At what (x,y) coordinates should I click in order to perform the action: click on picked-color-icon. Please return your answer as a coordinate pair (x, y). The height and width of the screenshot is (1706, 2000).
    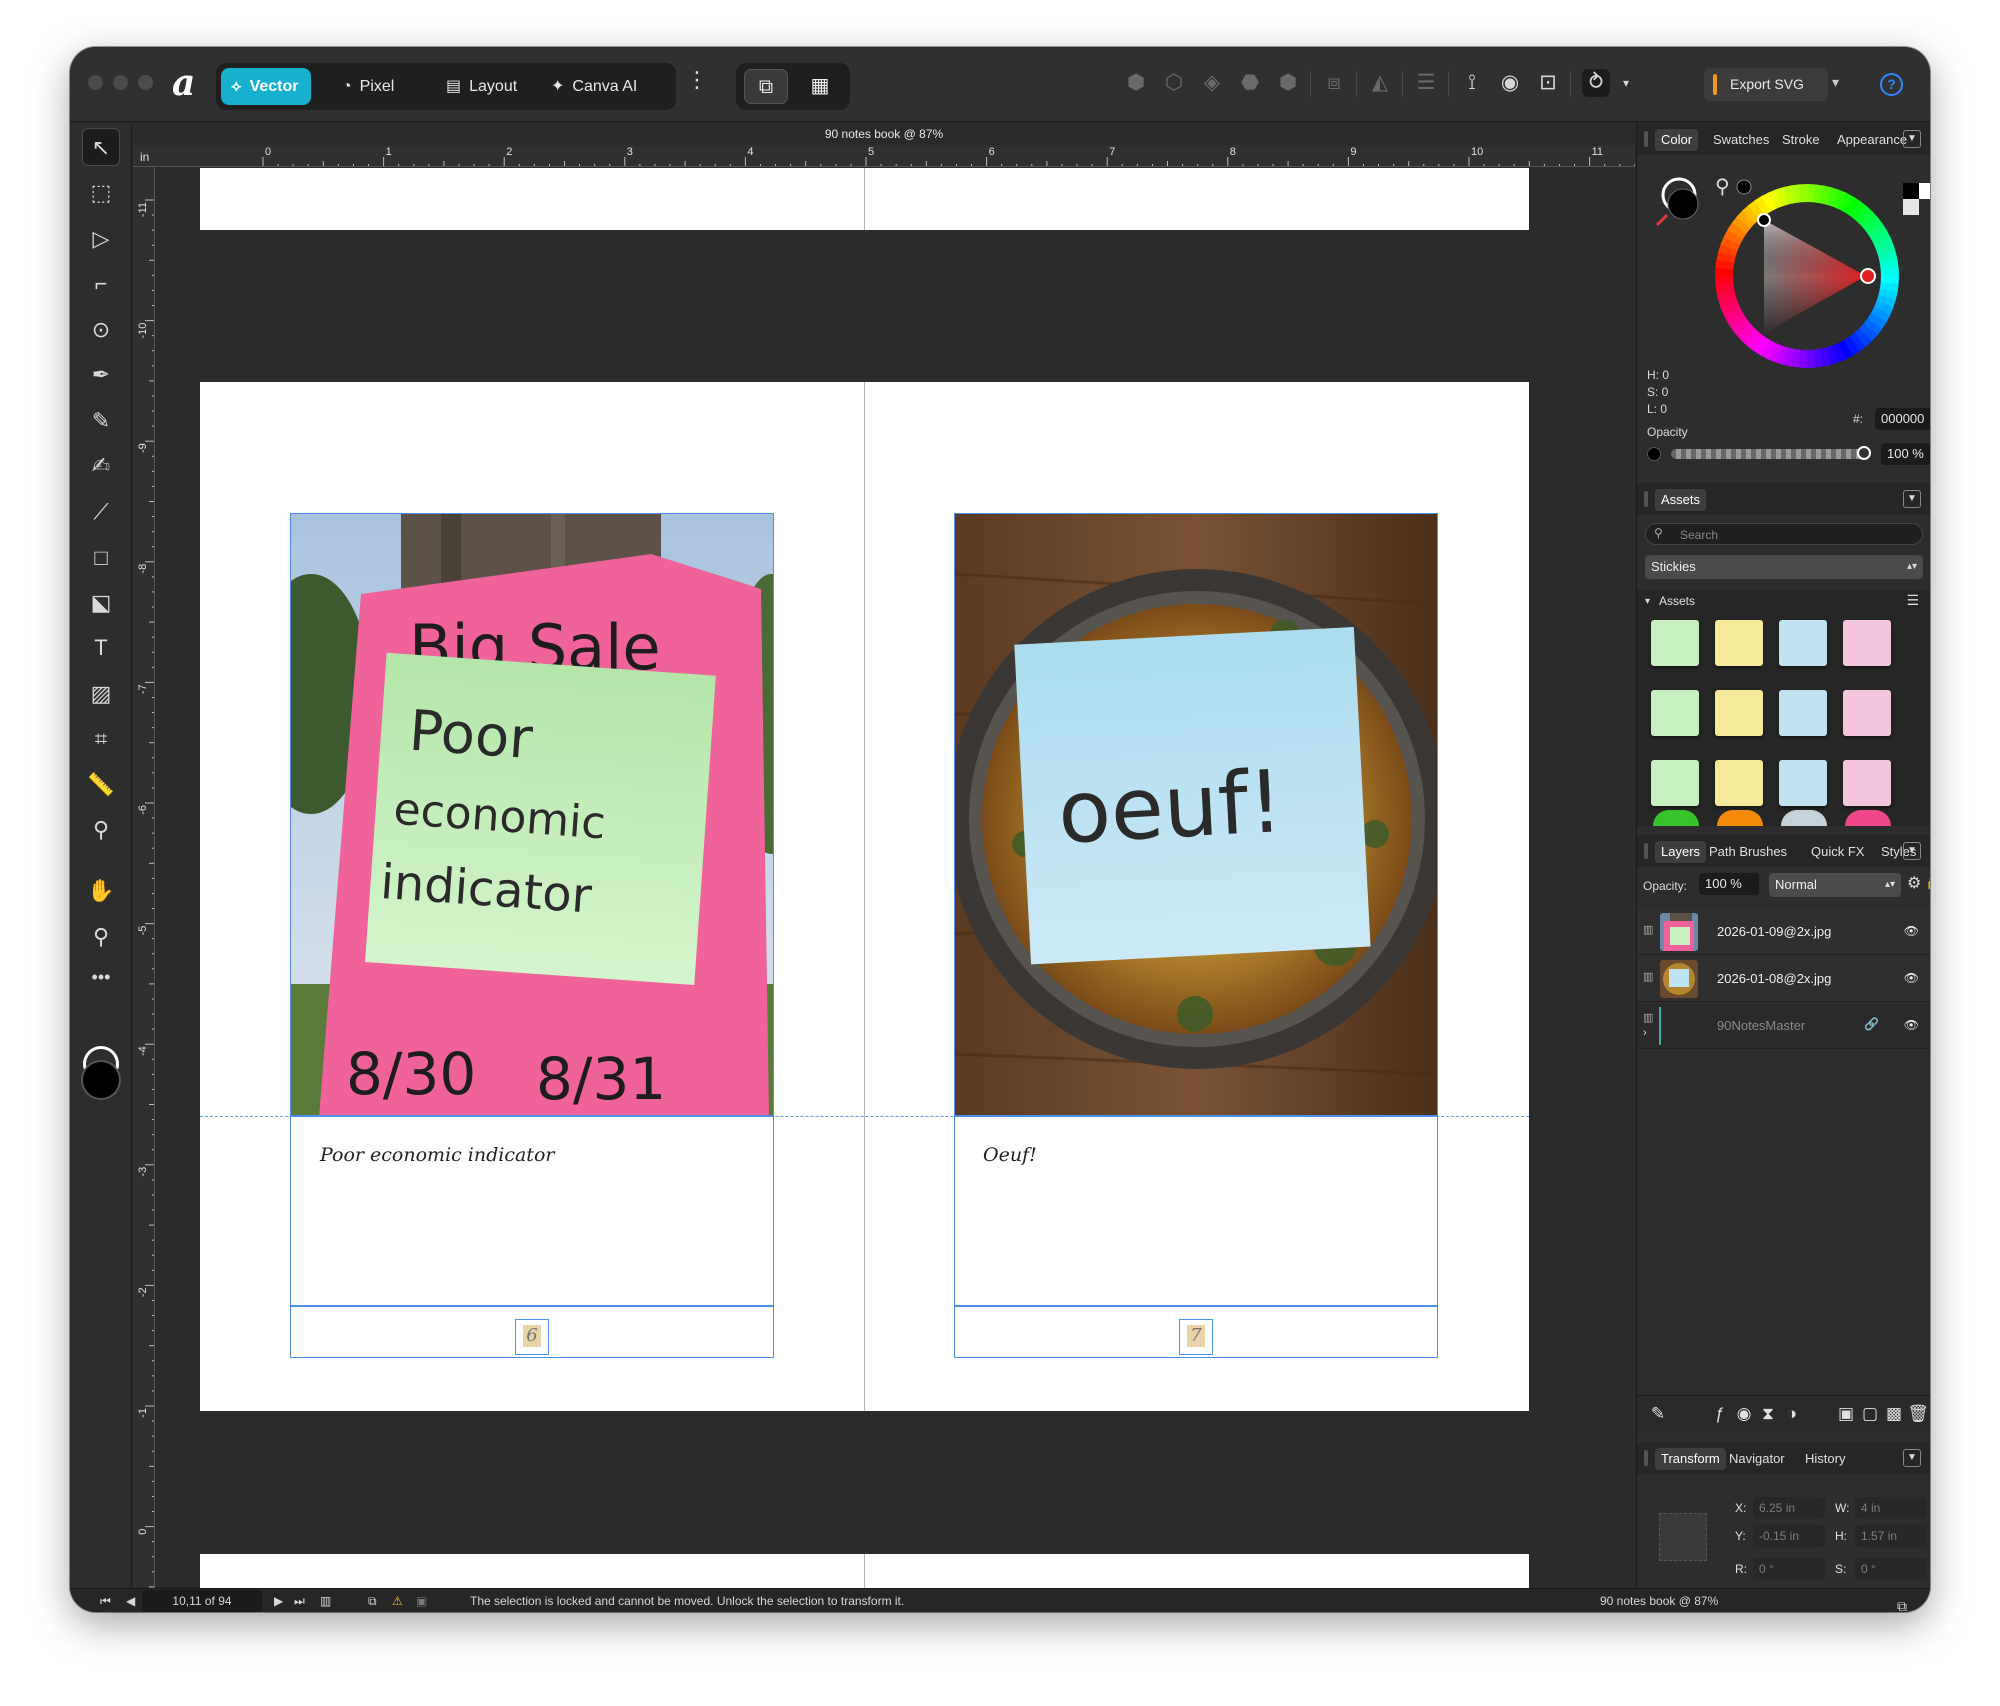
    Looking at the image, I should click on (1744, 187).